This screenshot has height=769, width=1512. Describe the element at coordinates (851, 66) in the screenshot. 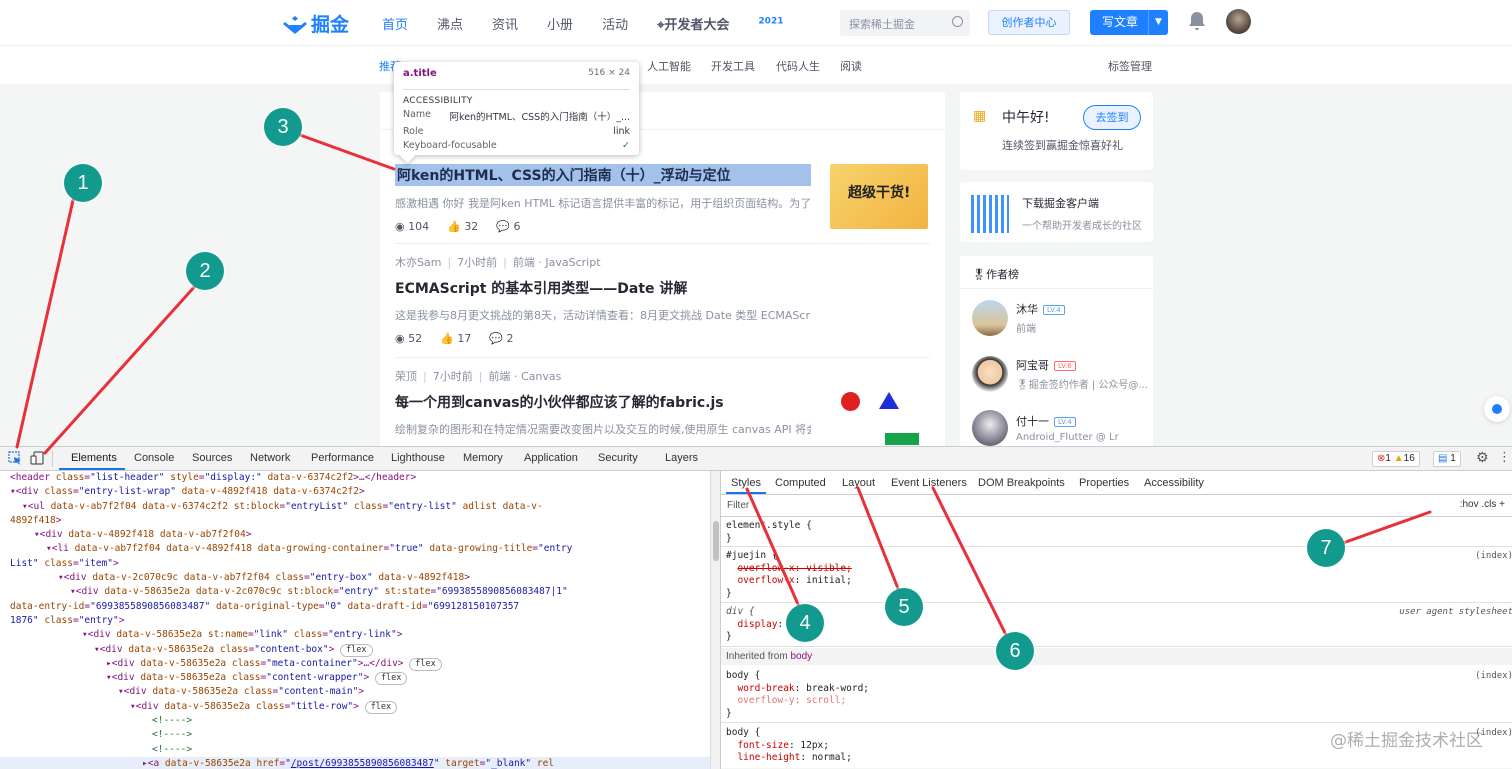

I see `subnav-reading: 阅读` at that location.